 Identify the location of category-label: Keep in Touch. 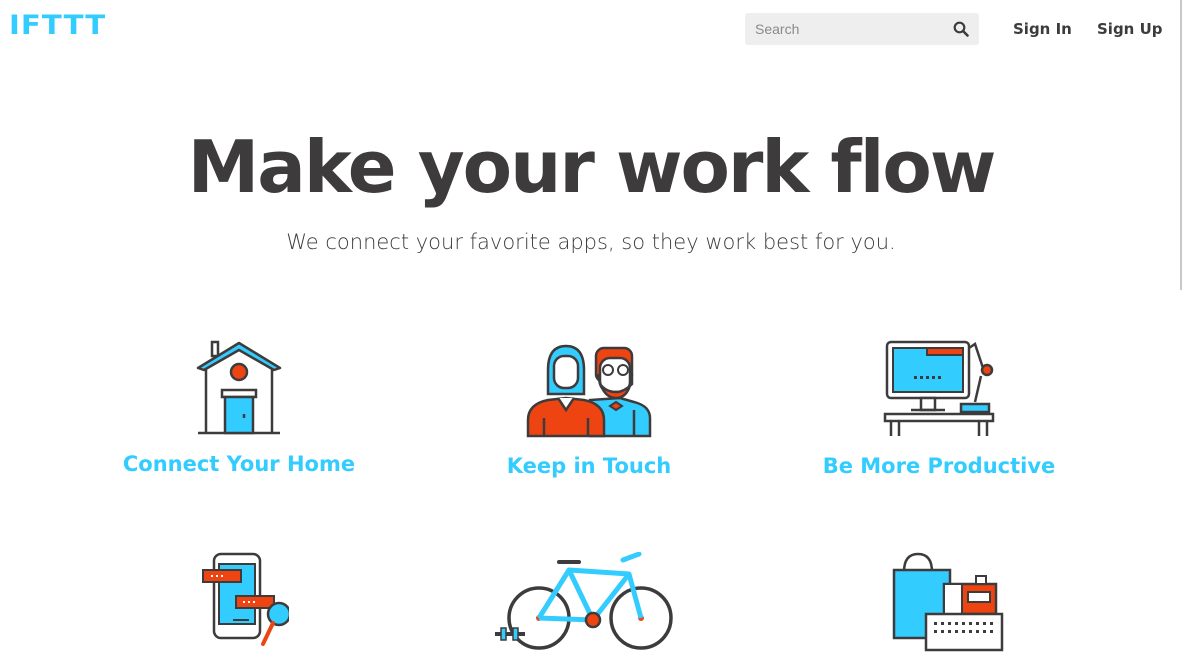
(589, 466).